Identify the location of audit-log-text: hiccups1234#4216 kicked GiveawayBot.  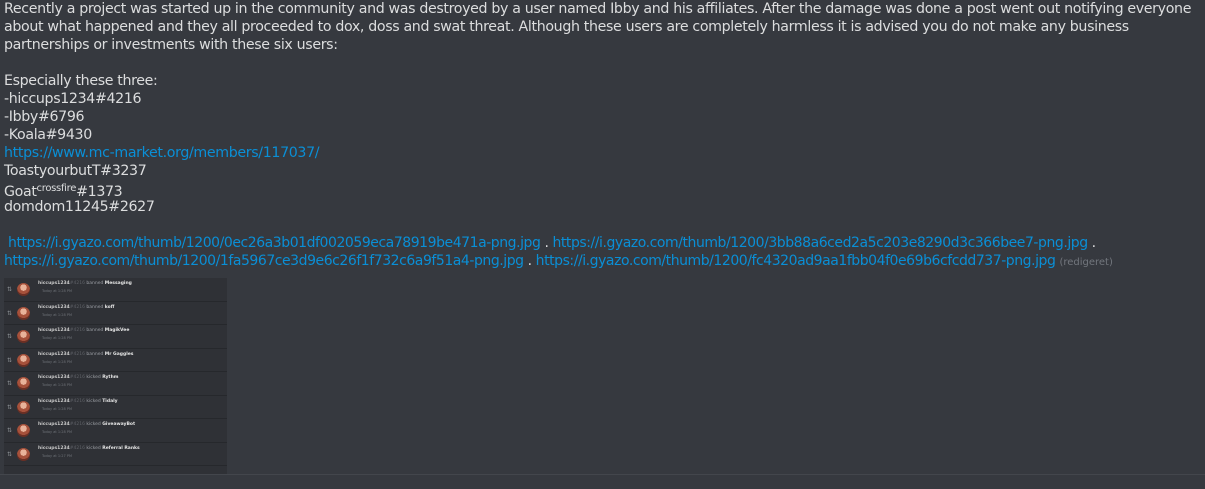
(86, 425).